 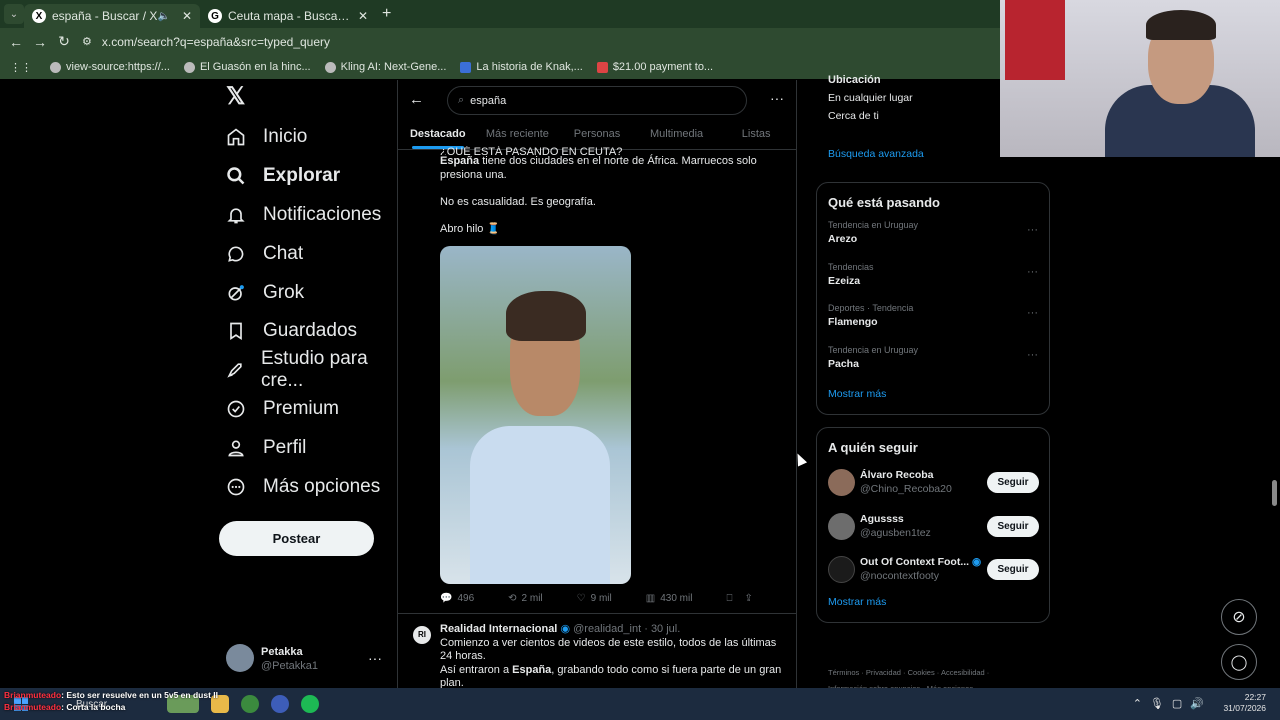 I want to click on clock: 22:27 31/07/2026, so click(x=1244, y=703).